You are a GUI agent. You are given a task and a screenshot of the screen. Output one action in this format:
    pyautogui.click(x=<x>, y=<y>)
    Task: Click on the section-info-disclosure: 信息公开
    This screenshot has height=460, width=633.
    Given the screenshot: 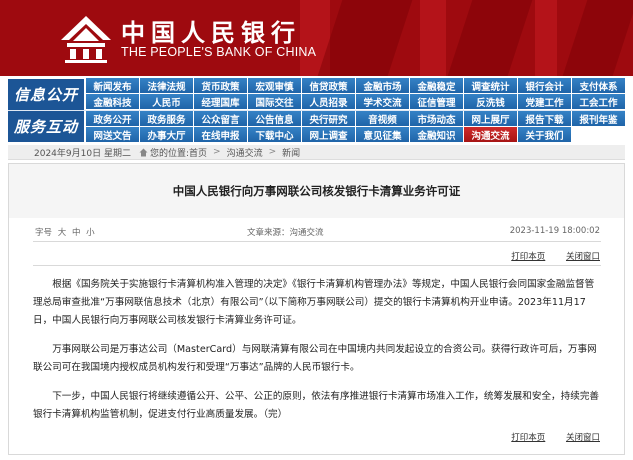 What is the action you would take?
    pyautogui.click(x=46, y=94)
    